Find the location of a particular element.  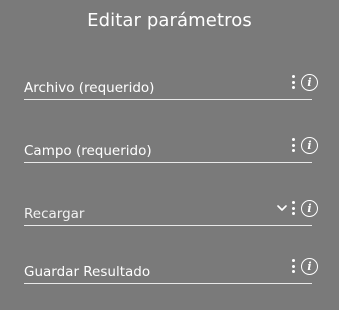

recargar-select: Recargar i is located at coordinates (171, 211).